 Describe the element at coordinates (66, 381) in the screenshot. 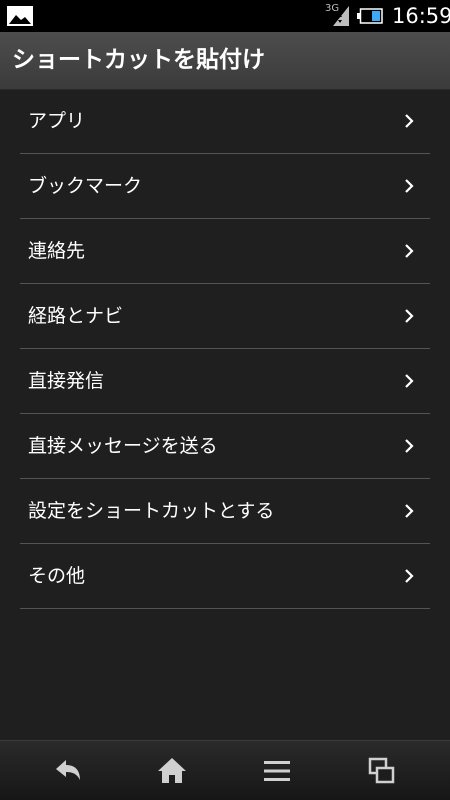

I see `list-item-label: 直接発信` at that location.